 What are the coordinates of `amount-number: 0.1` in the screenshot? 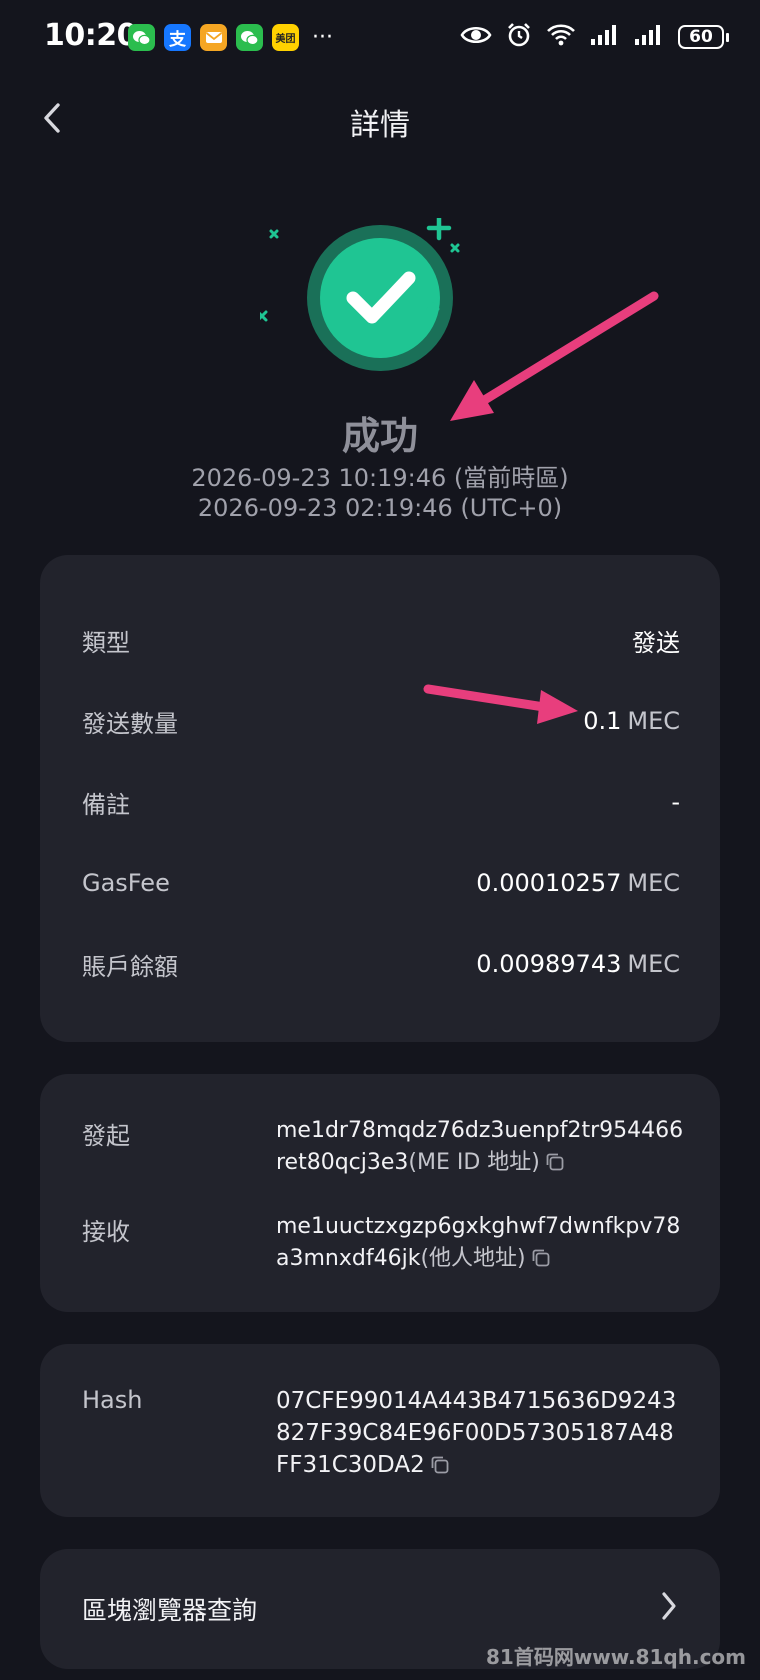 It's located at (602, 721).